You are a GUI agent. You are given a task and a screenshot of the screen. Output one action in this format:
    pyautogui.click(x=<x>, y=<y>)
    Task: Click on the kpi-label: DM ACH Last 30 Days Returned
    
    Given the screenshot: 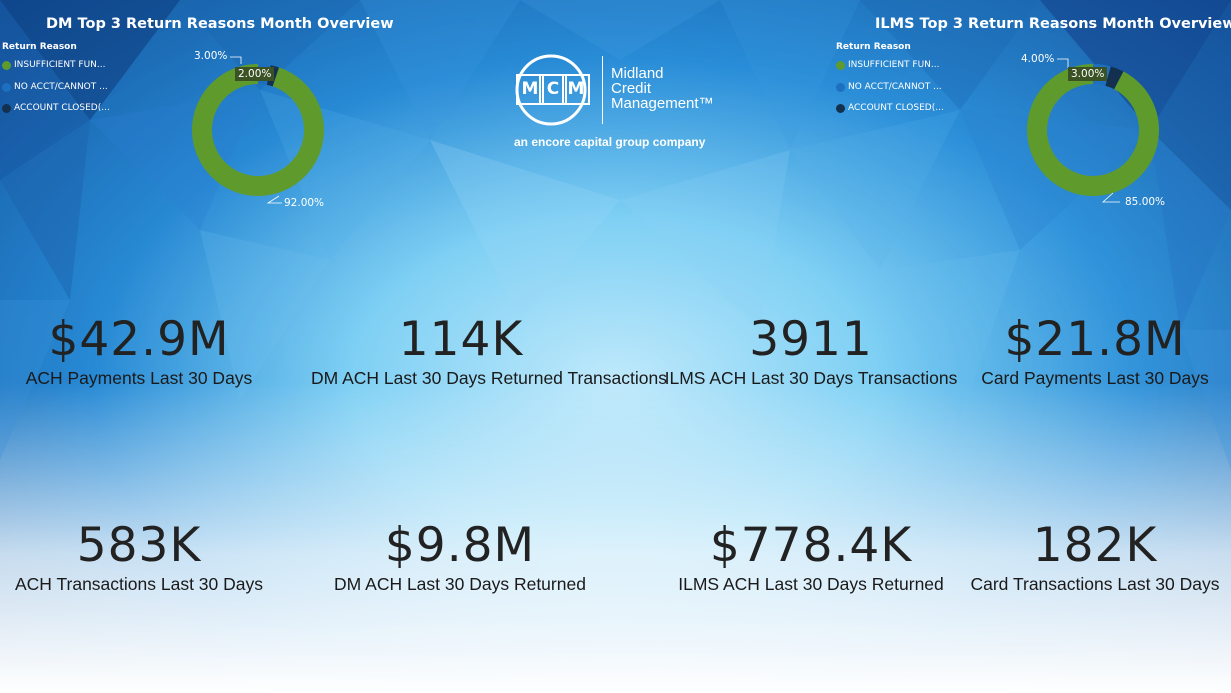 What is the action you would take?
    pyautogui.click(x=460, y=584)
    